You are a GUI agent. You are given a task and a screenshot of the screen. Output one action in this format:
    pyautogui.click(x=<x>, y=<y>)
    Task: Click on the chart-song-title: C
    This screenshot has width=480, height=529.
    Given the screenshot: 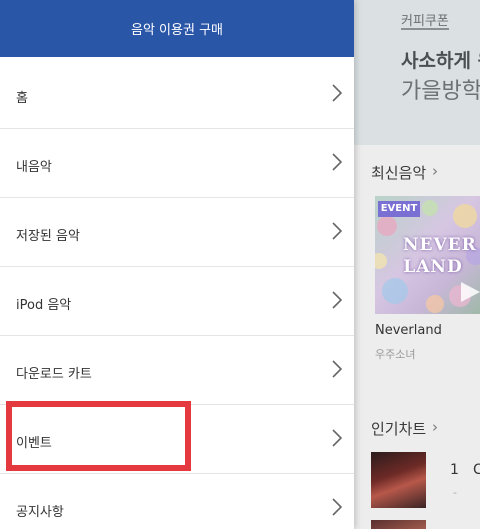 What is the action you would take?
    pyautogui.click(x=476, y=470)
    